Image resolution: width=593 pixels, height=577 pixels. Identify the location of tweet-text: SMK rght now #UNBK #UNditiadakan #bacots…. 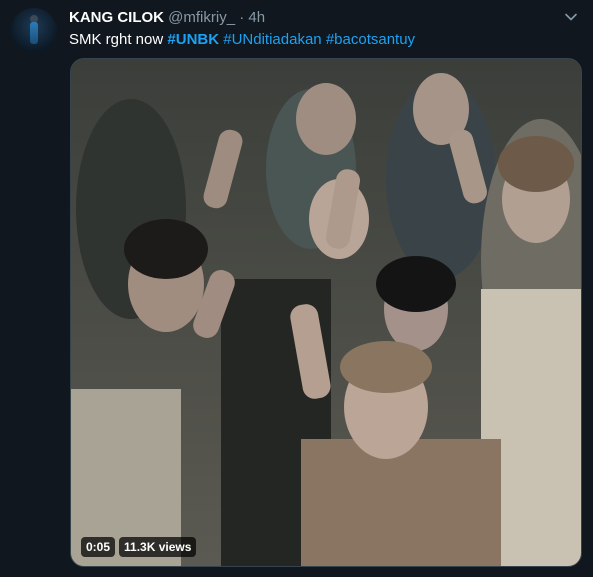
(242, 39).